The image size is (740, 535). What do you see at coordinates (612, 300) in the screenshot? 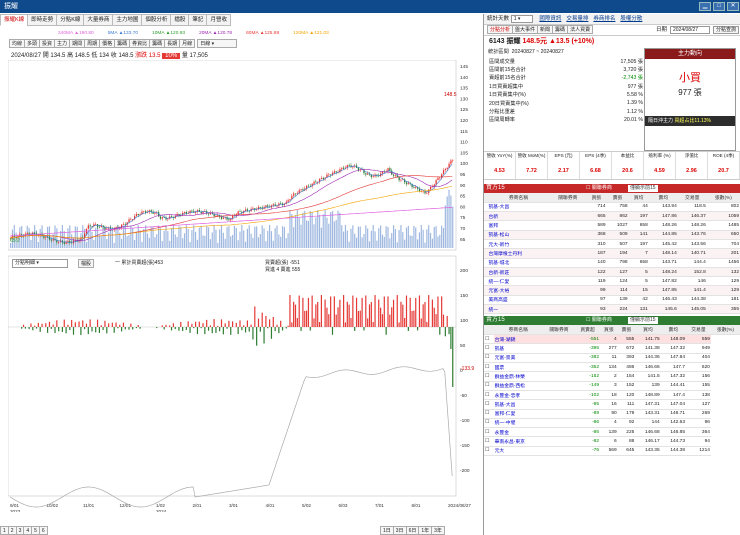
I see `broker-row: 美商高盛 97 139 42 146.43 144.38 181` at bounding box center [612, 300].